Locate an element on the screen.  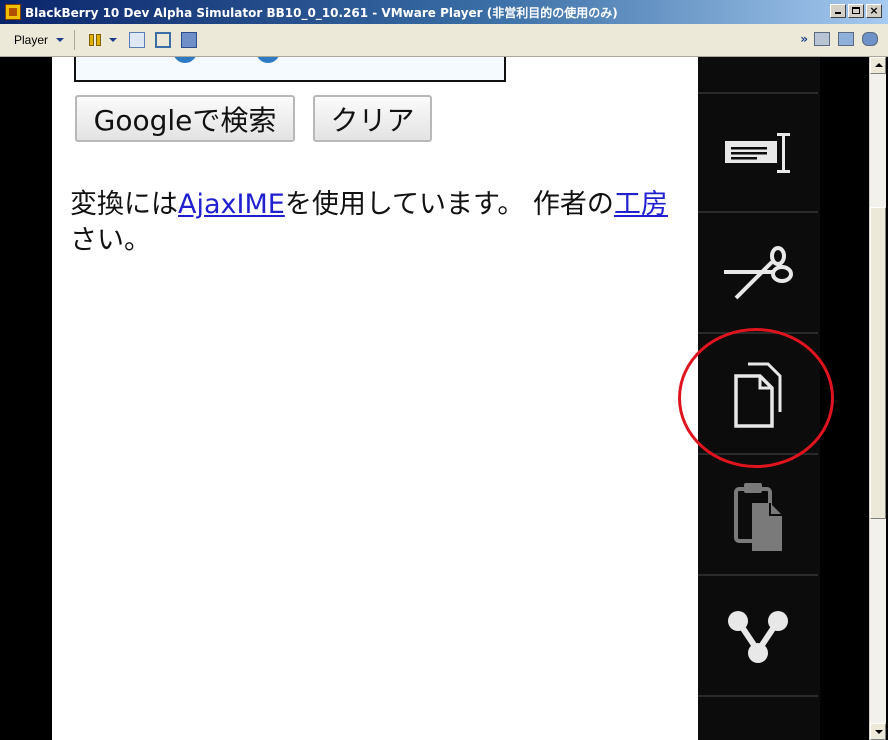
paragraph-text-line2: さい。 is located at coordinates (110, 240).